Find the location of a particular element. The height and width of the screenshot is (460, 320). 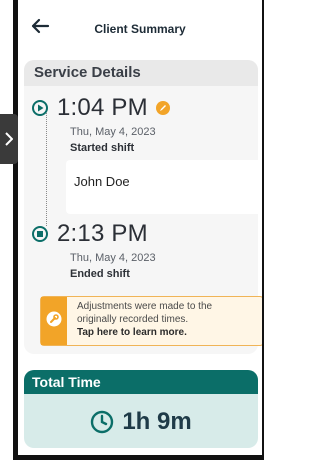

service-details-header: Service Details is located at coordinates (141, 73).